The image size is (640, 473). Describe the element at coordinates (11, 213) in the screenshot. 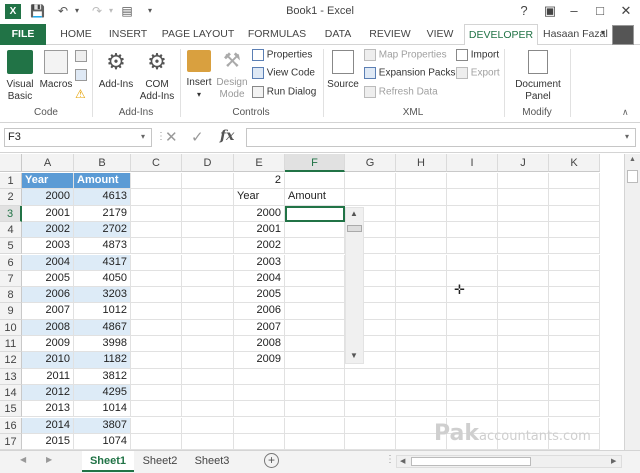

I see `row-header-3: 3` at that location.